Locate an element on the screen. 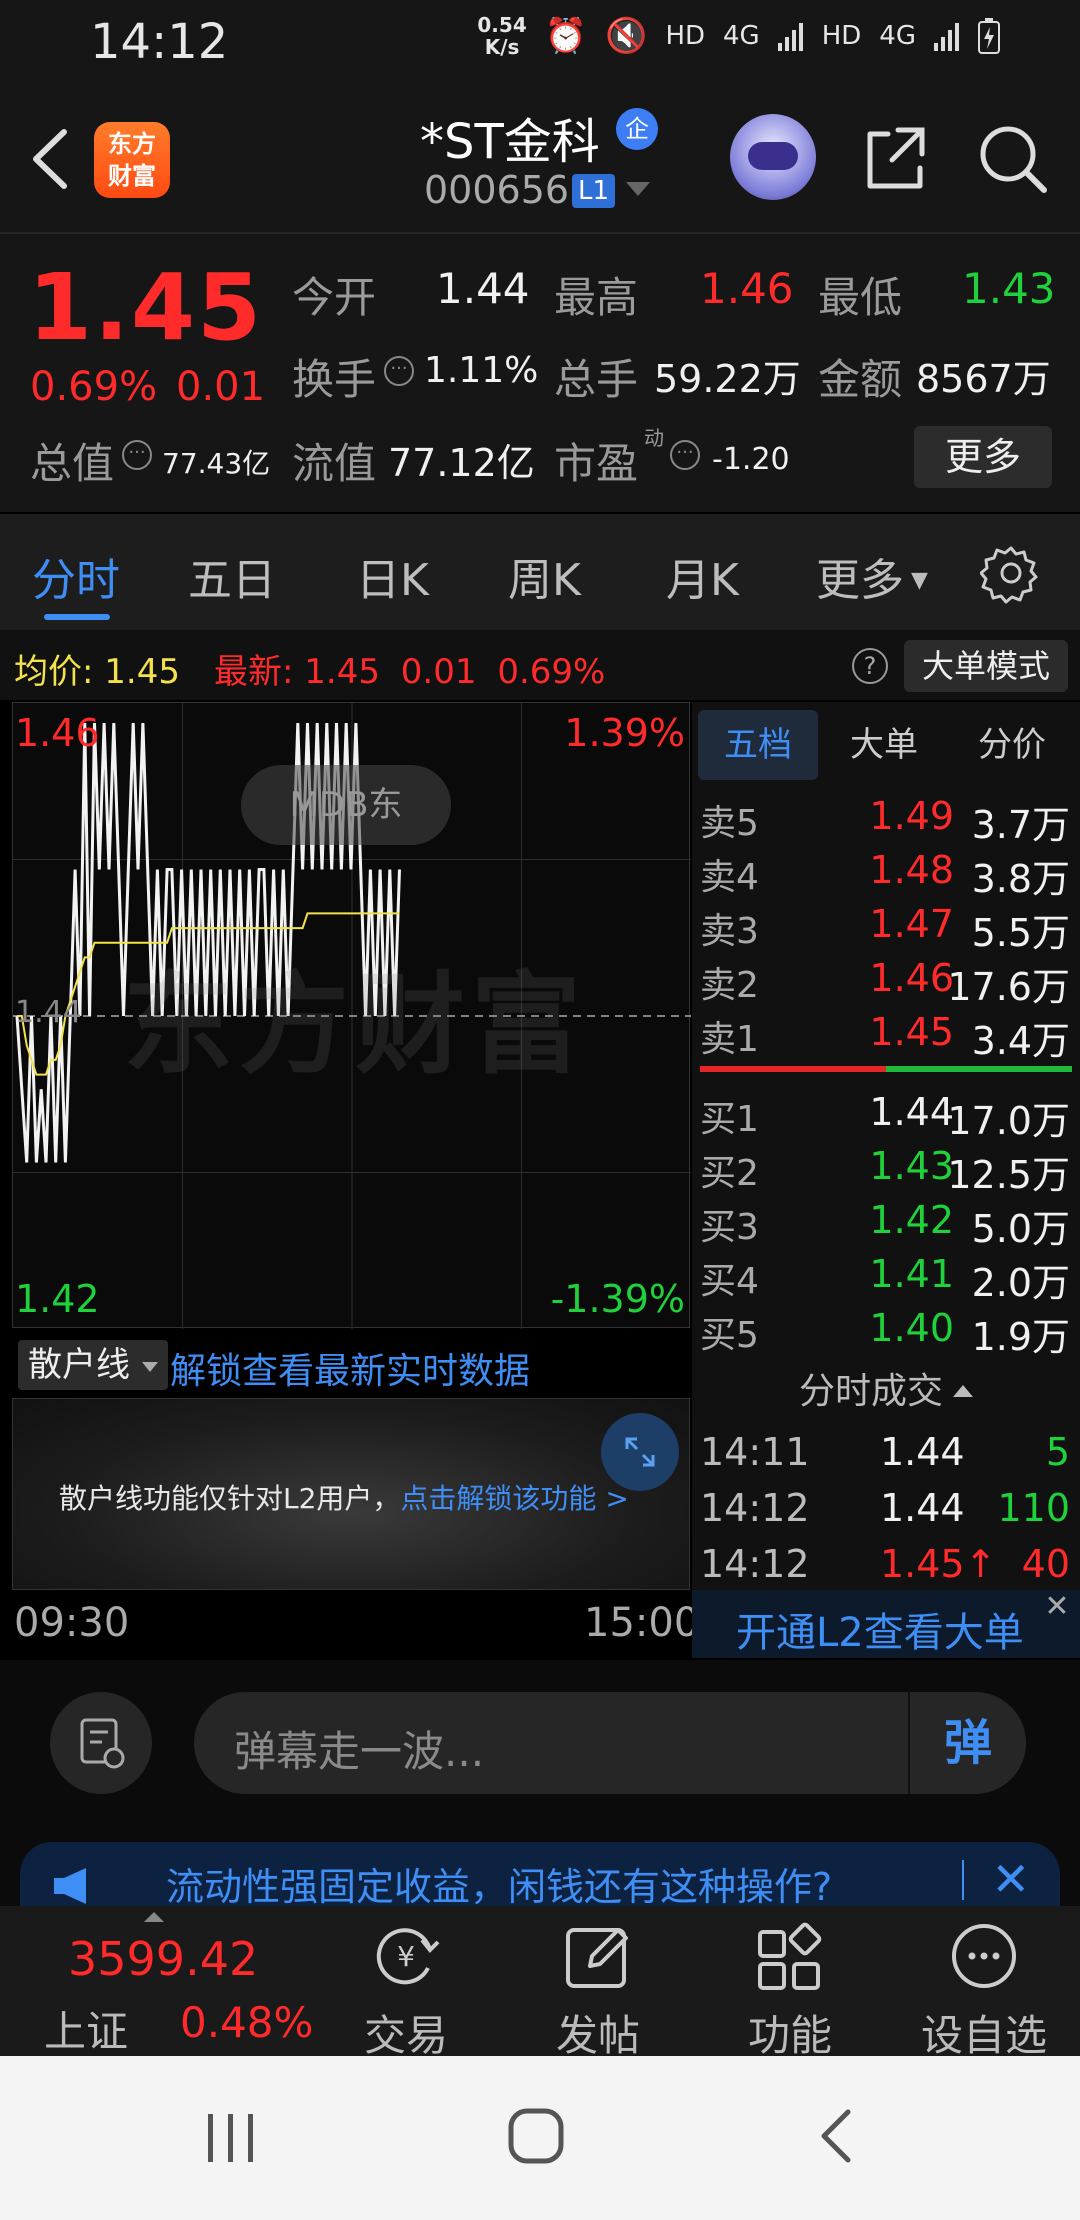 This screenshot has height=2220, width=1080. ask-row-4: 卖4 1.48 3.8万 is located at coordinates (886, 875).